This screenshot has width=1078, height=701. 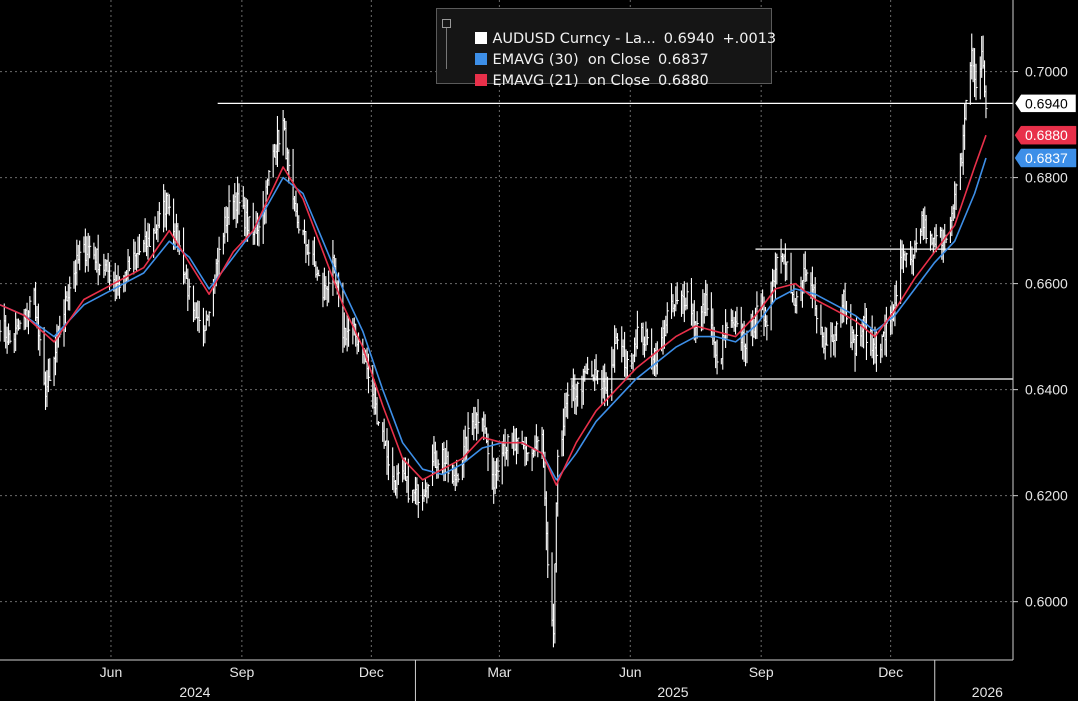 What do you see at coordinates (1046, 390) in the screenshot?
I see `y-tick-label: 0.6400` at bounding box center [1046, 390].